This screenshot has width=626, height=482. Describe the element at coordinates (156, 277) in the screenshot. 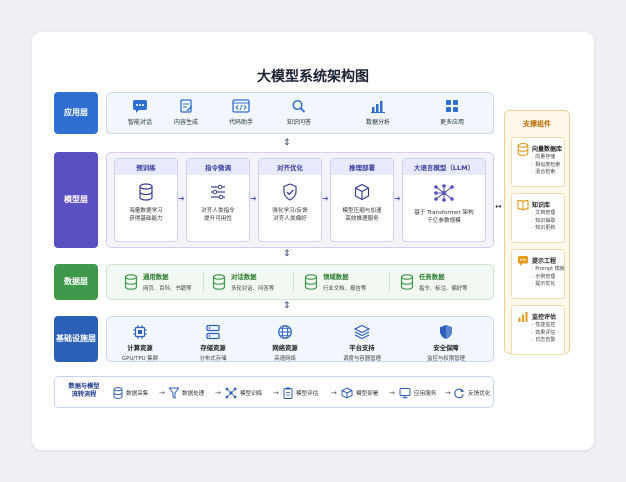

I see `data-item-title: 通用数据` at that location.